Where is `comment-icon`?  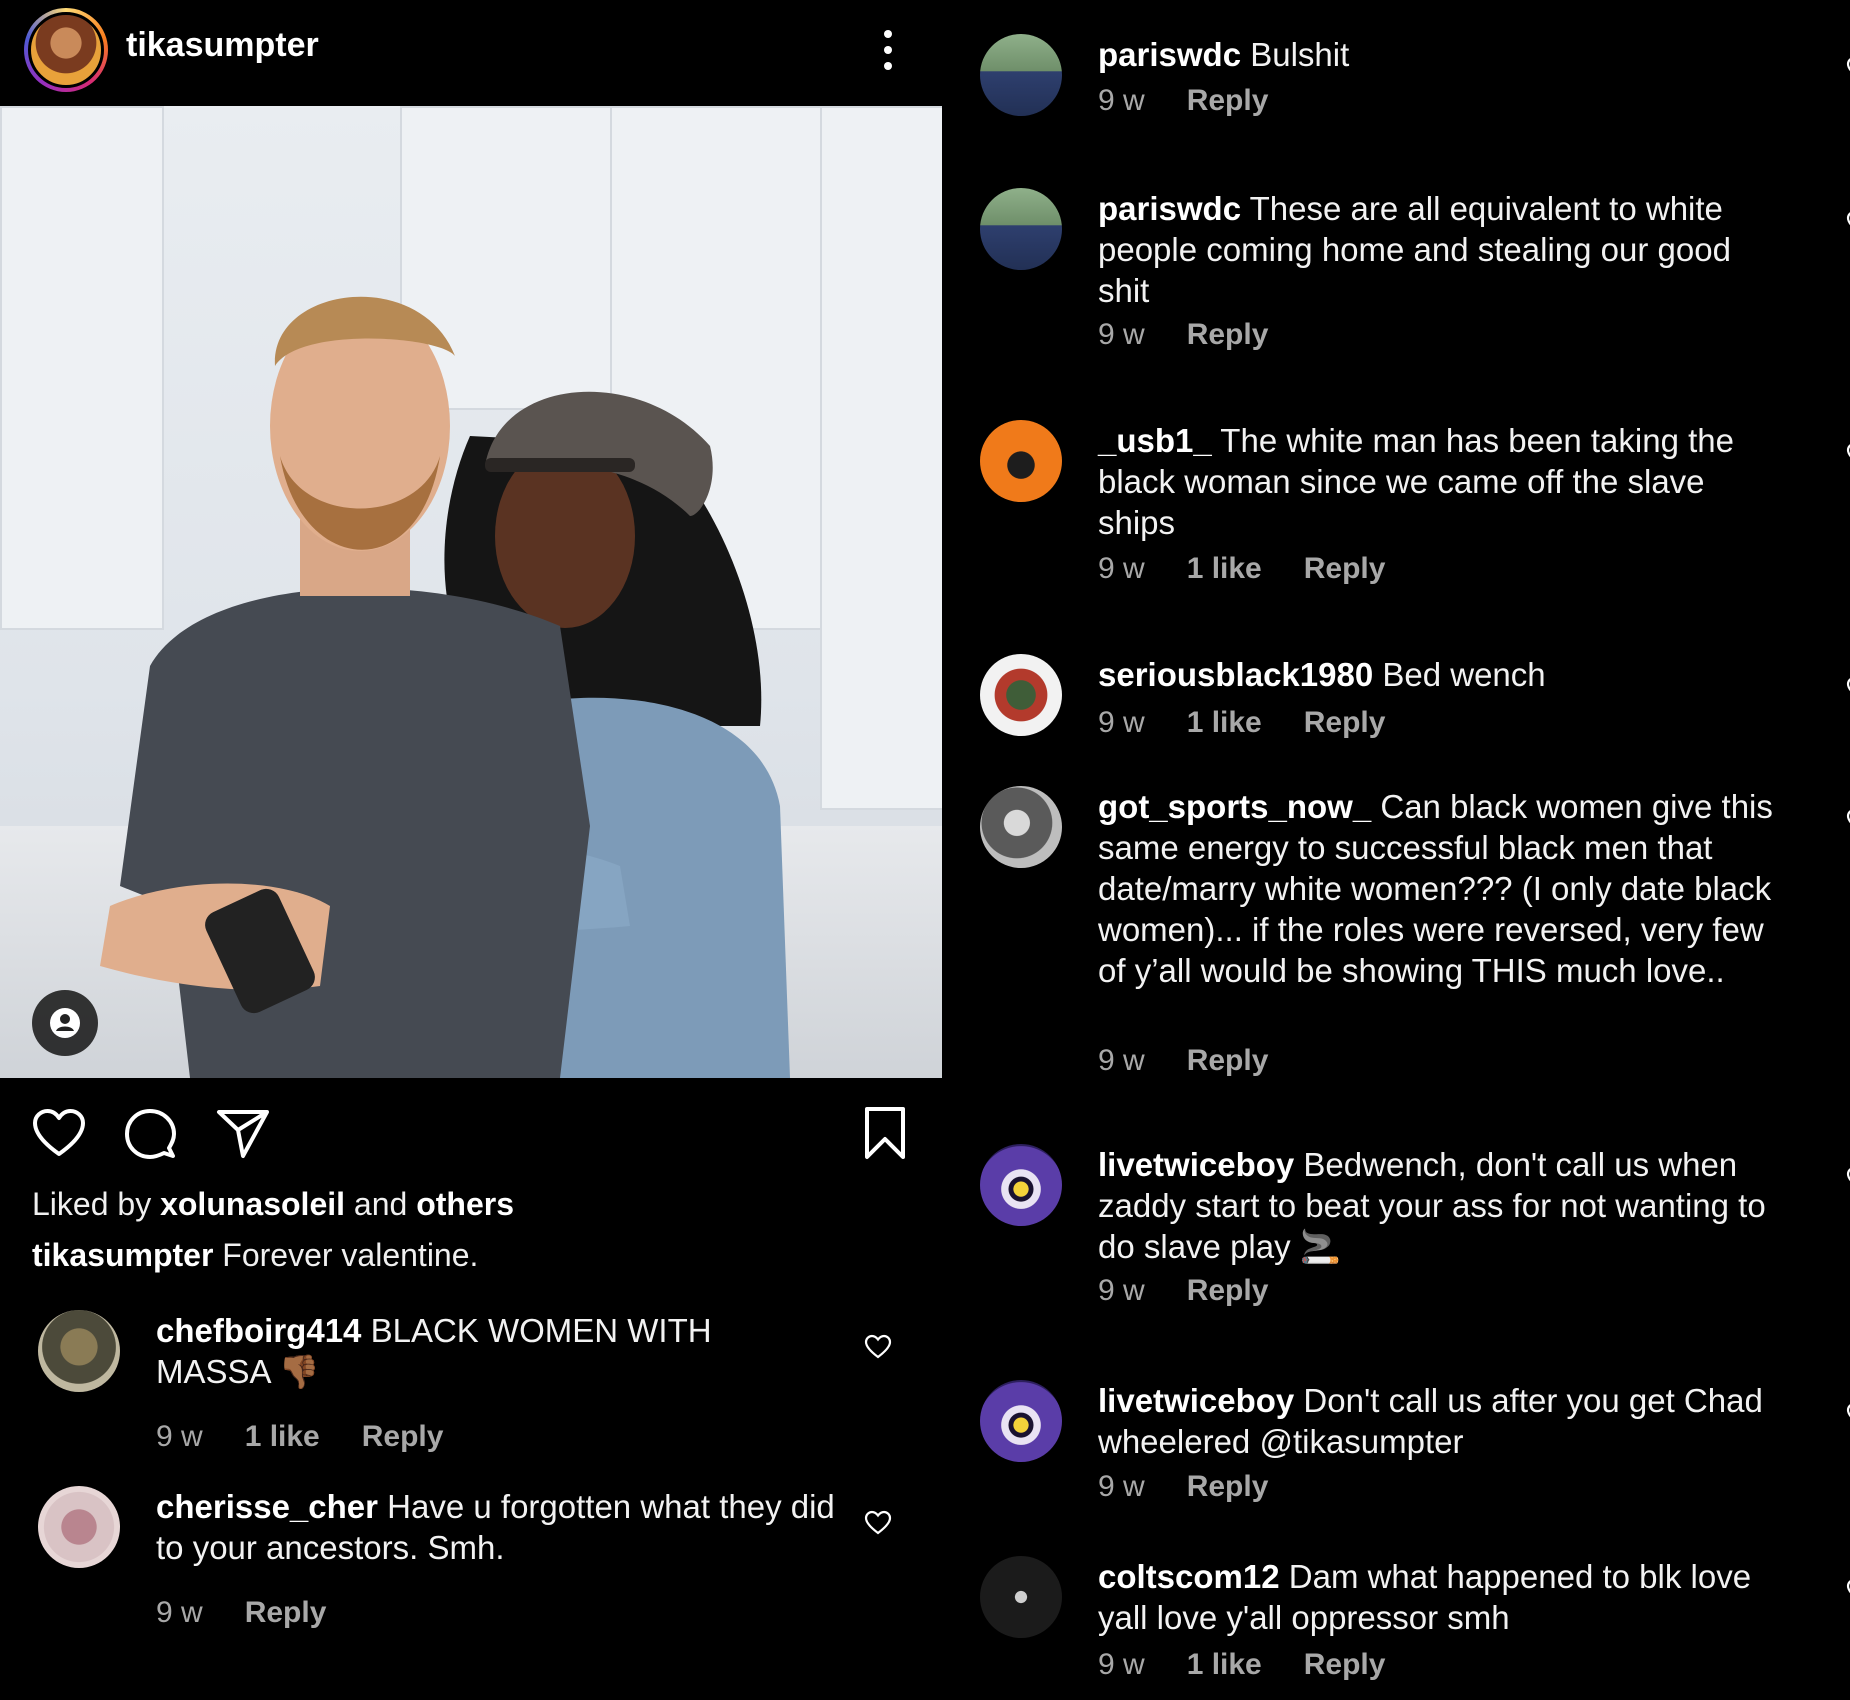 comment-icon is located at coordinates (150, 1134).